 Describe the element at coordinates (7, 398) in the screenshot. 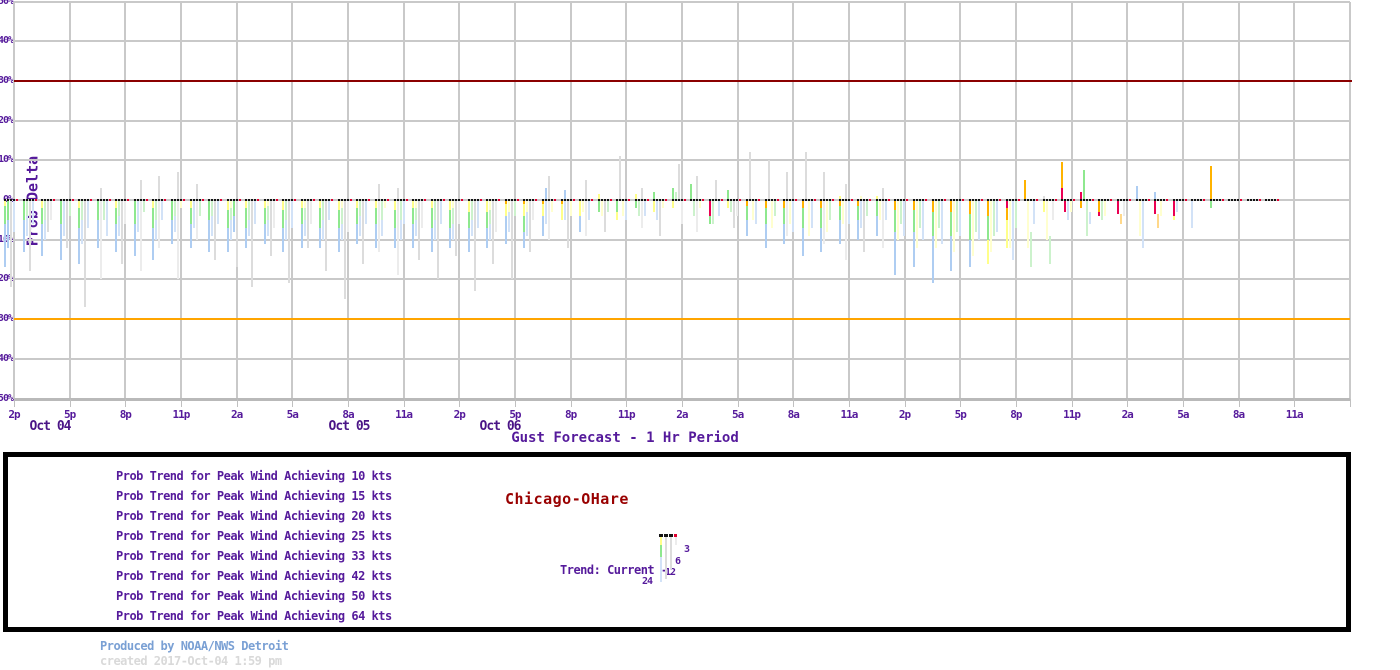

I see `y-tick-label: -50%` at that location.